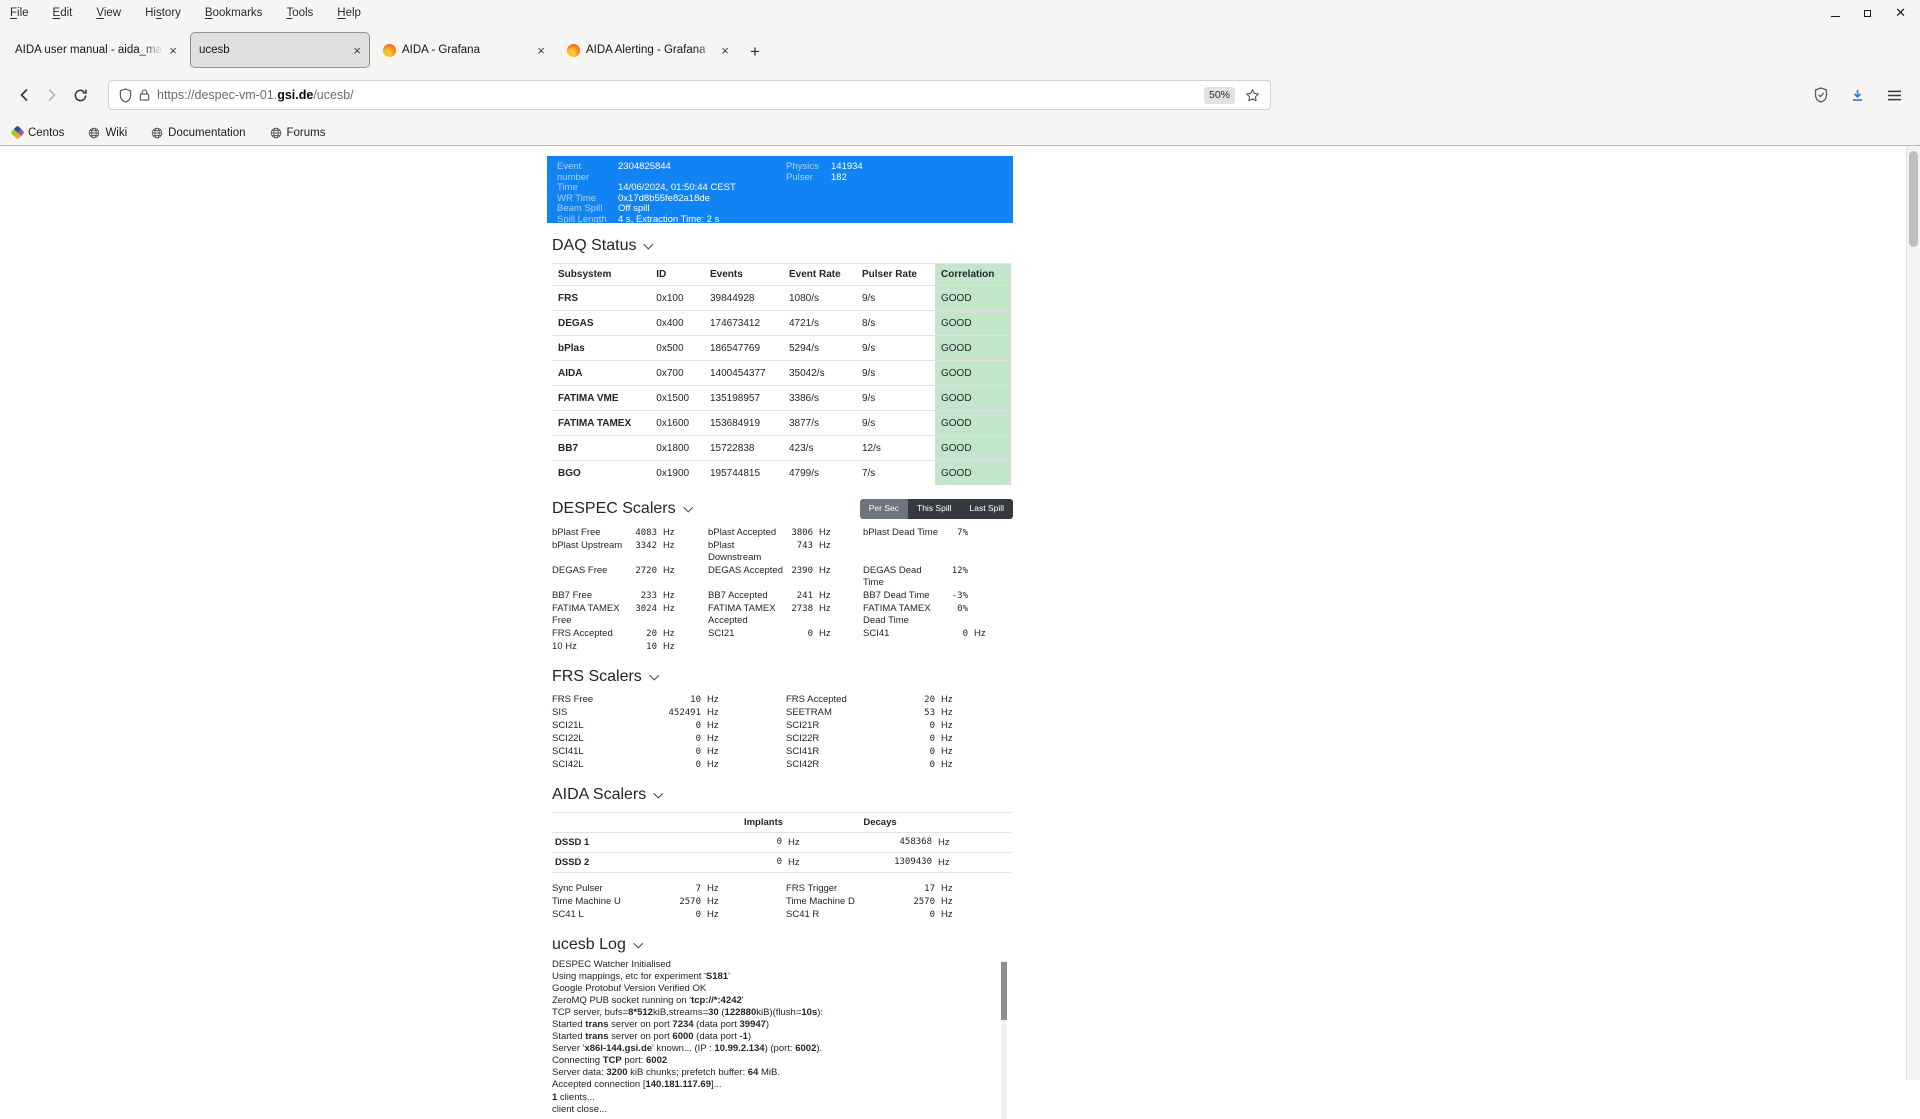 This screenshot has width=1920, height=1119. Describe the element at coordinates (80, 95) in the screenshot. I see `reload-button` at that location.